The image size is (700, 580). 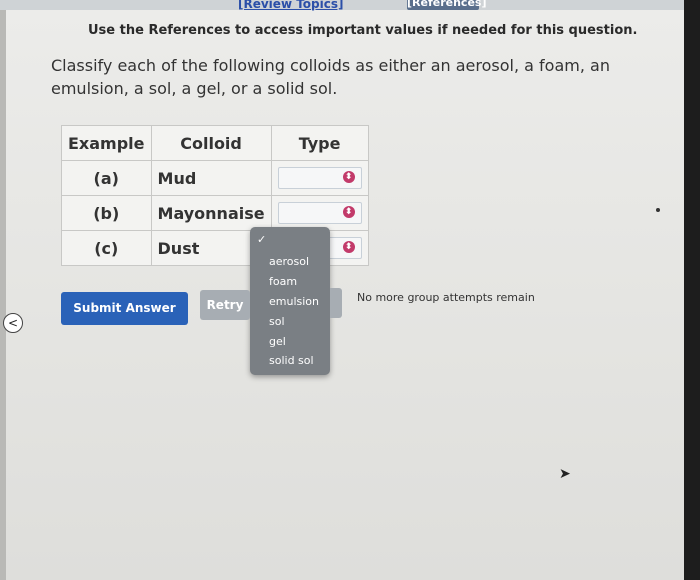 I want to click on dropdown-option-foam: foam, so click(x=283, y=281).